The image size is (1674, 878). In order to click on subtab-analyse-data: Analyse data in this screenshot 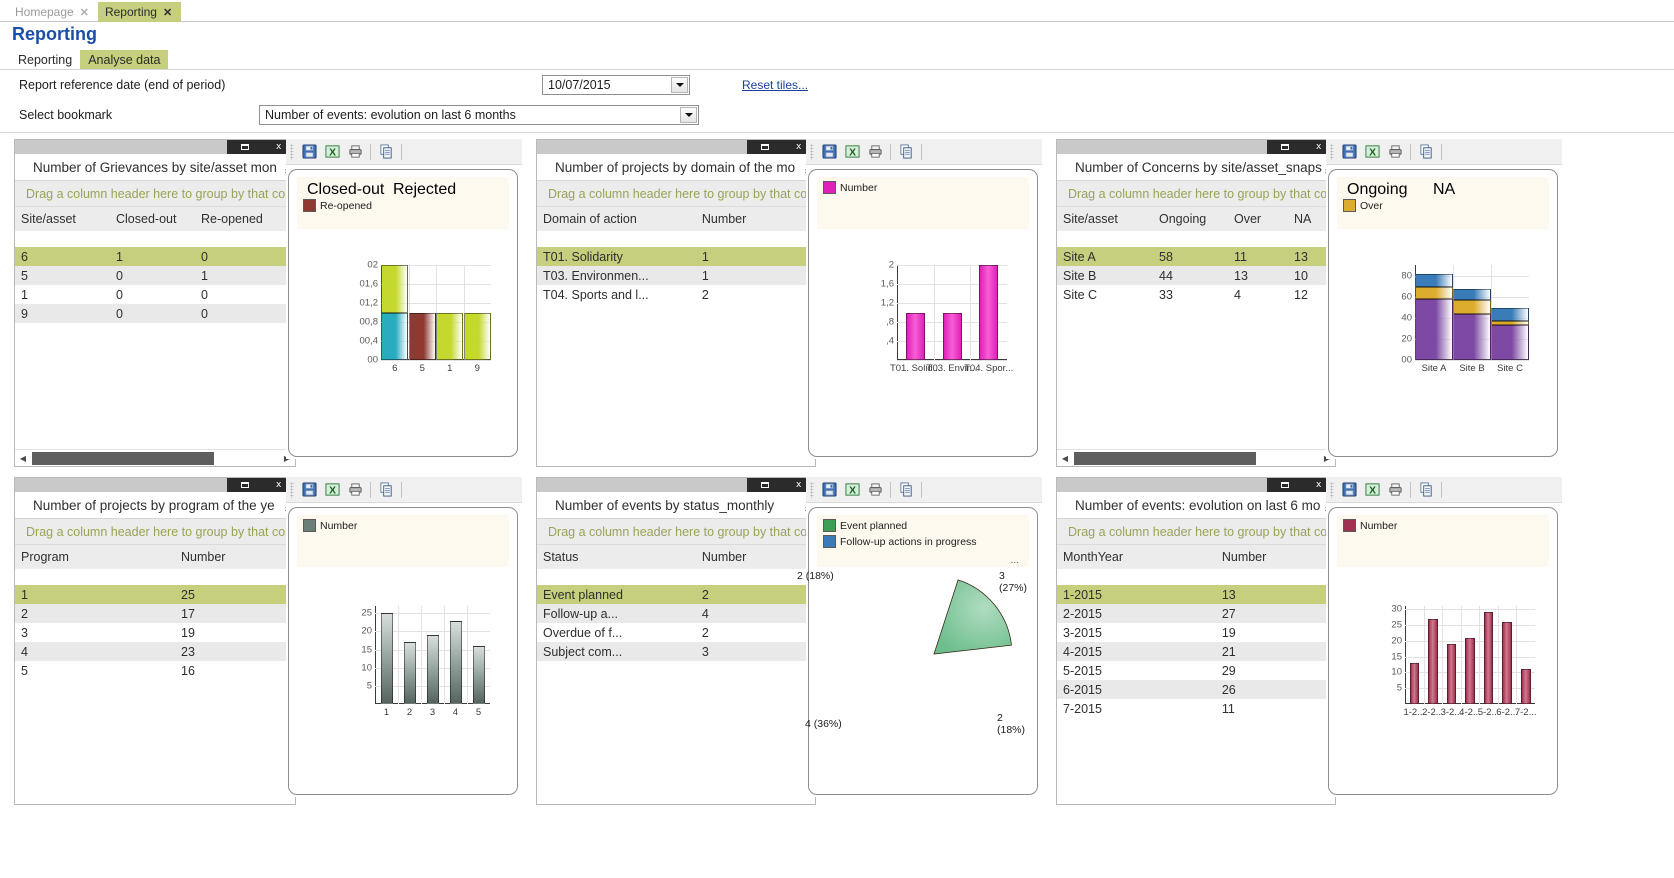, I will do `click(124, 59)`.